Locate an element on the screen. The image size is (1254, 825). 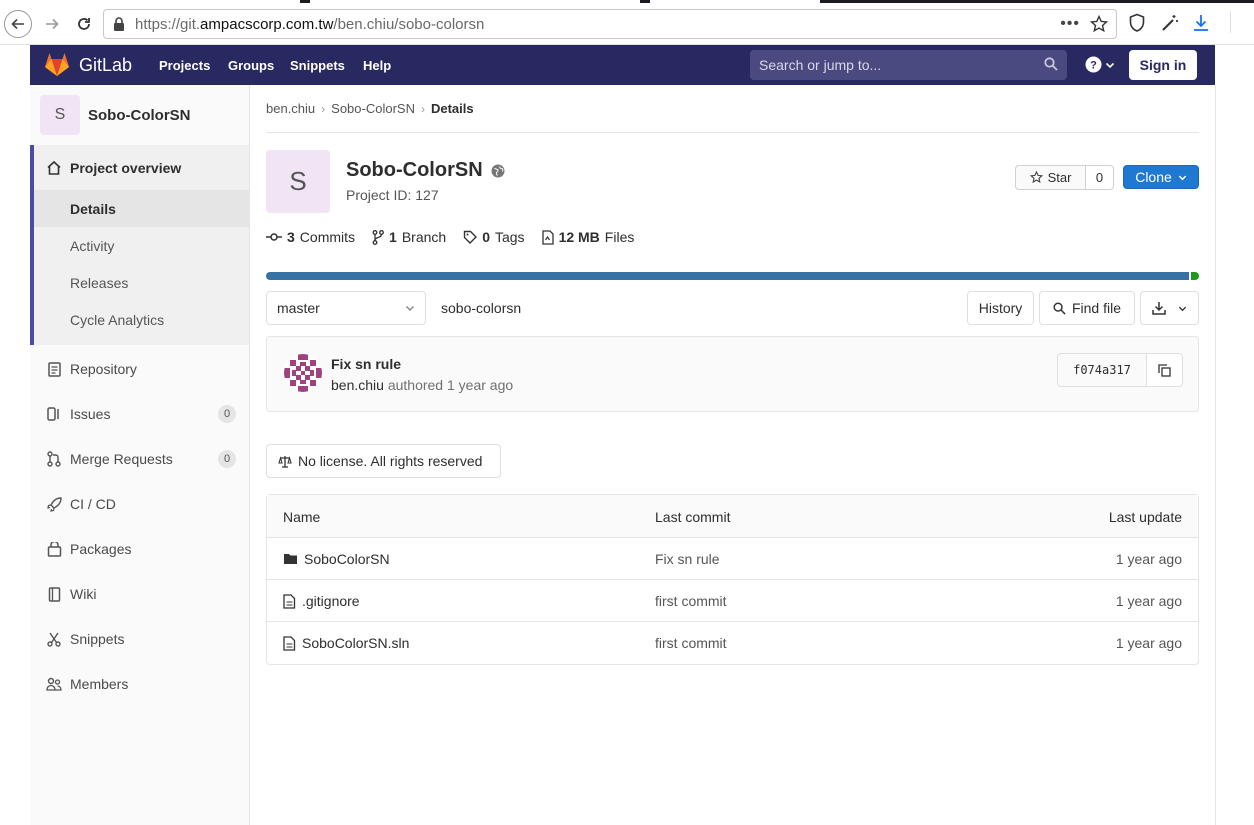
sidebar-item-ci-cd: CI / CD is located at coordinates (141, 504).